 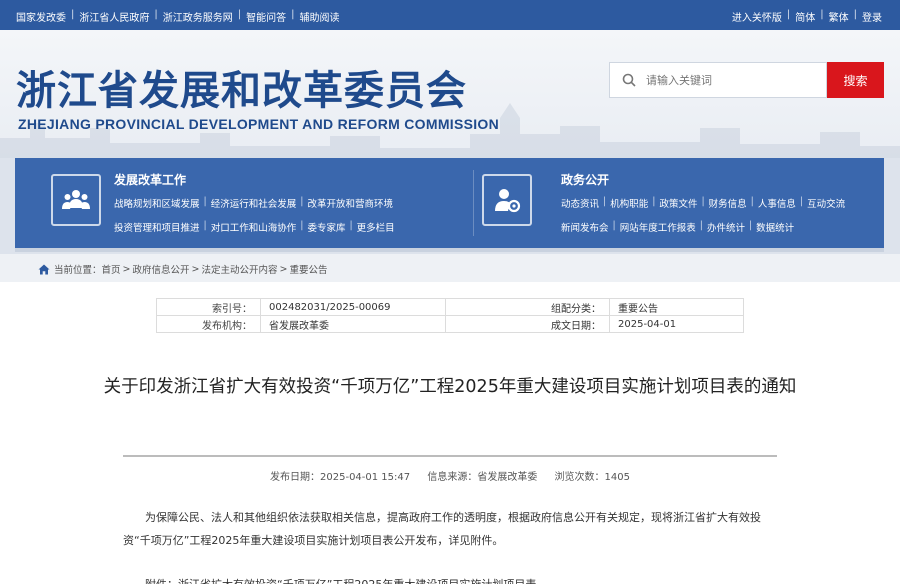 What do you see at coordinates (676, 324) in the screenshot?
I see `written-date-value: 2025-04-01` at bounding box center [676, 324].